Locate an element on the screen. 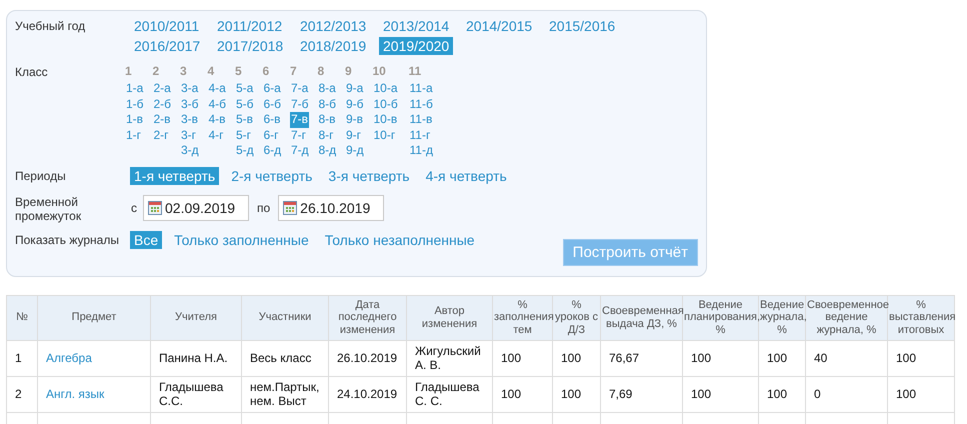 The image size is (967, 424). journal-filter-option: Только заполненные is located at coordinates (241, 239).